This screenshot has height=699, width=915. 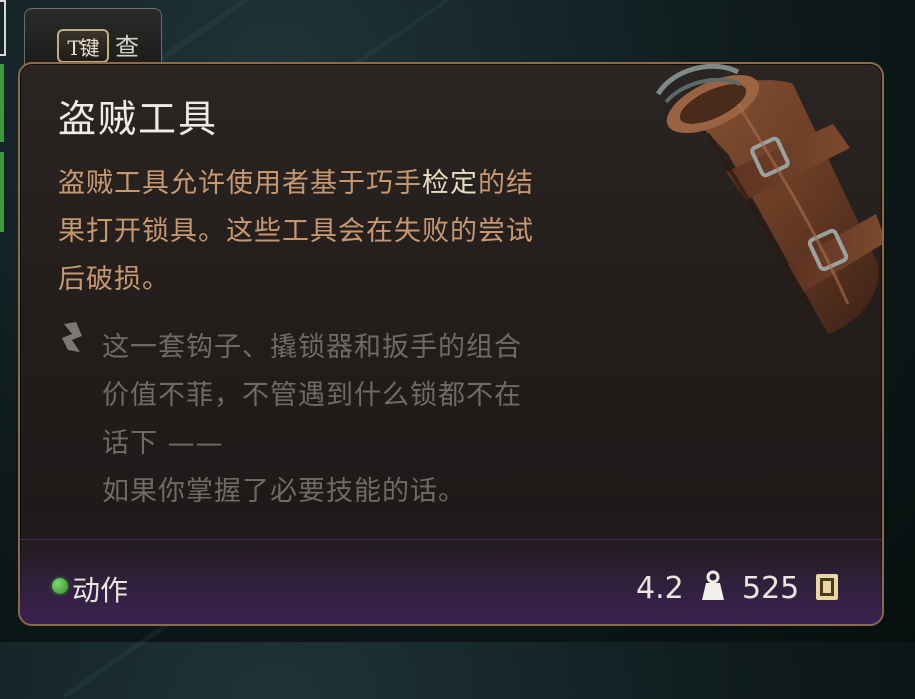 What do you see at coordinates (240, 183) in the screenshot?
I see `description-text: 盗贼工具允许使用者基于巧手` at bounding box center [240, 183].